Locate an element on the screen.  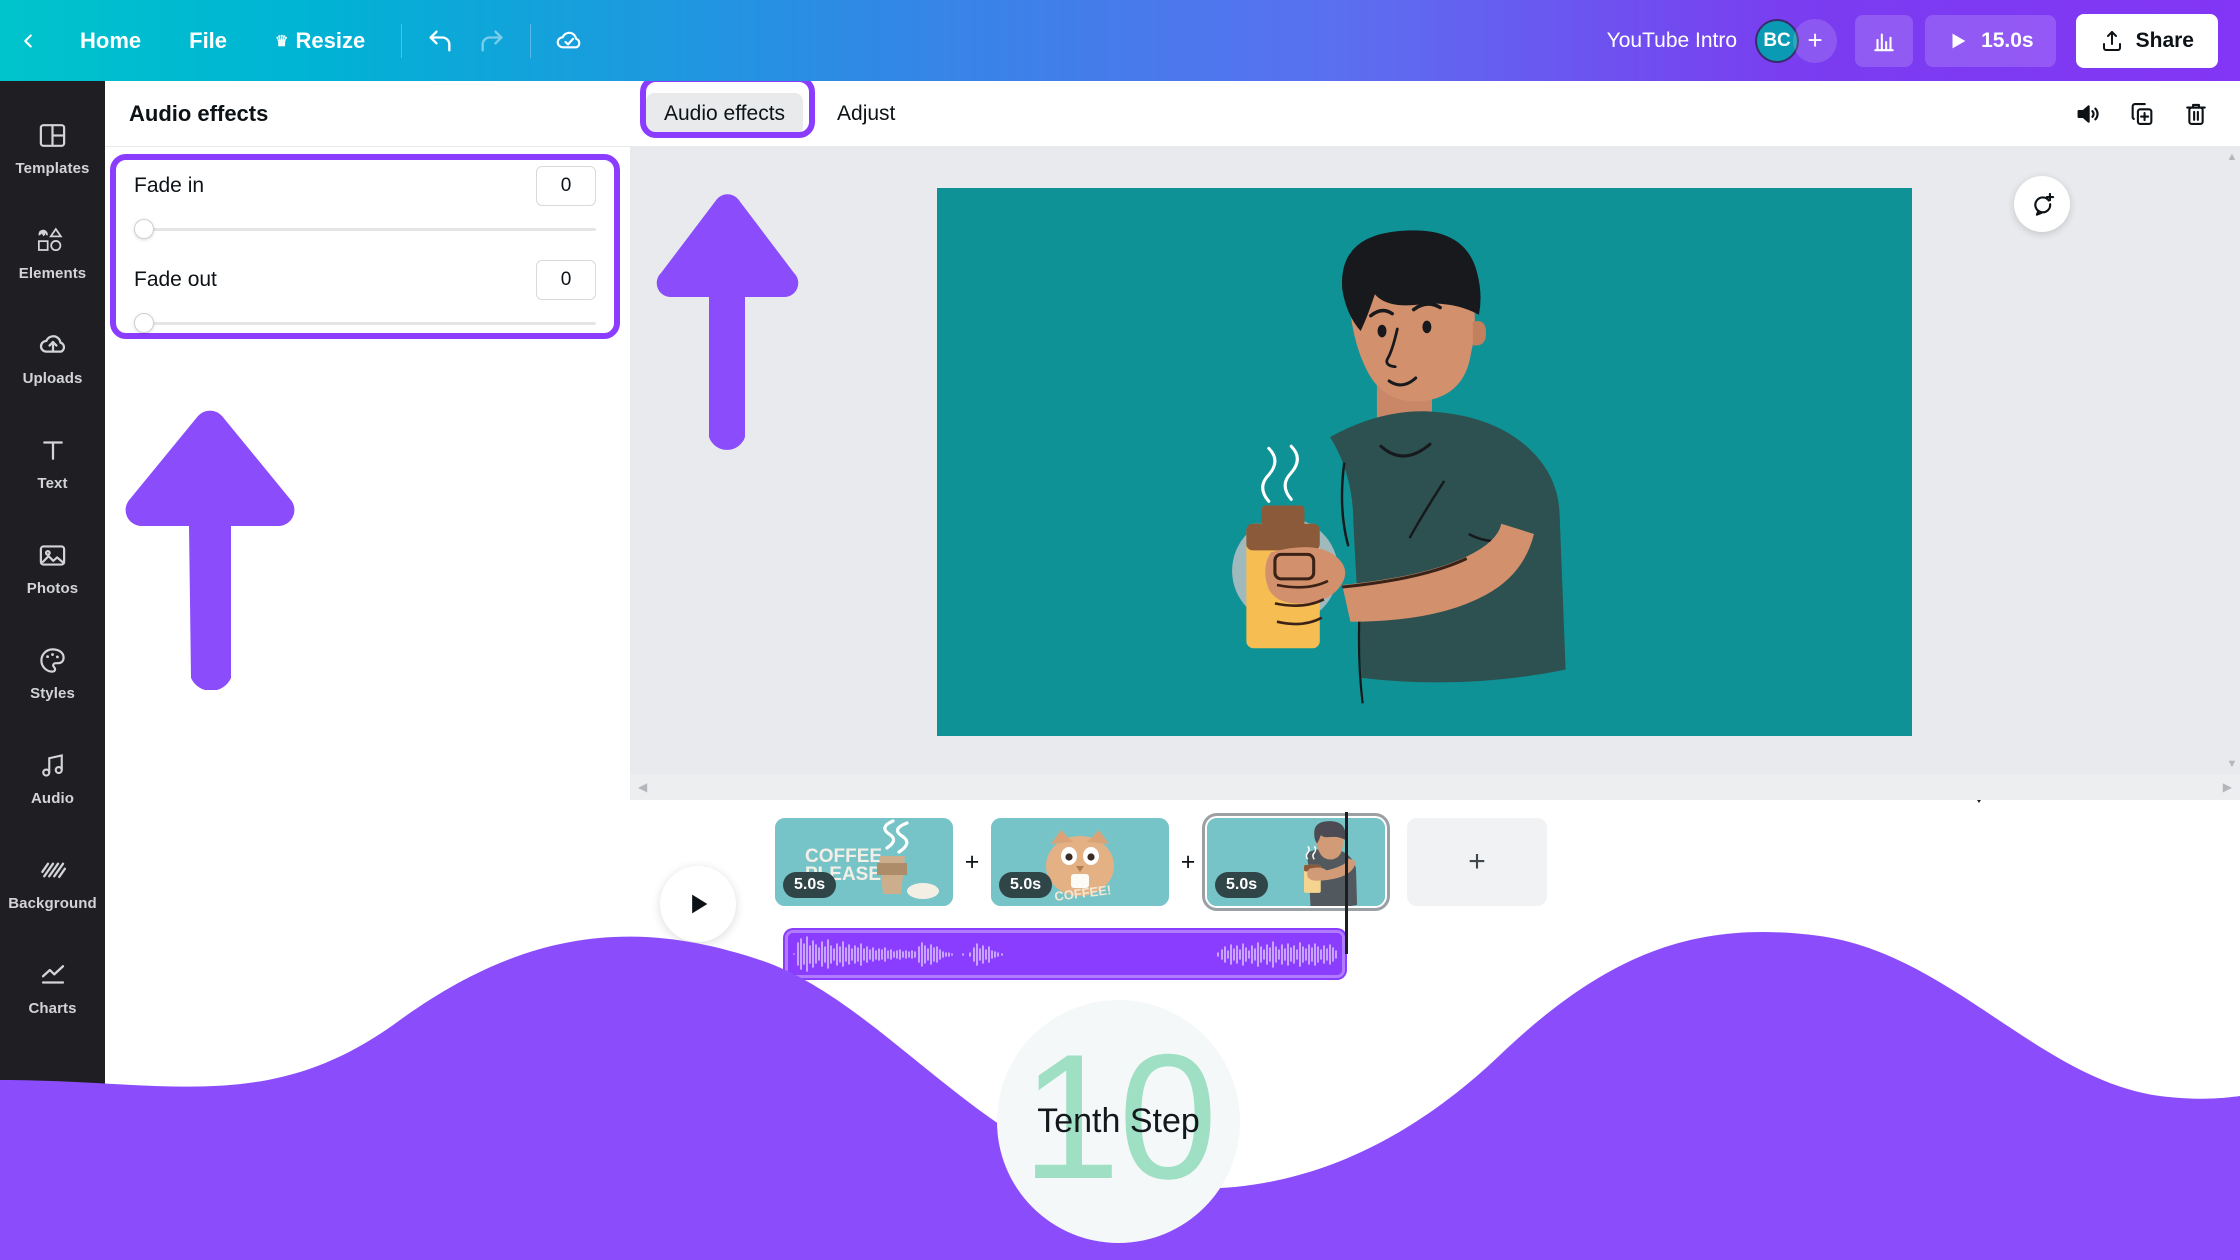
fade-out-label: Fade out is located at coordinates (175, 279).